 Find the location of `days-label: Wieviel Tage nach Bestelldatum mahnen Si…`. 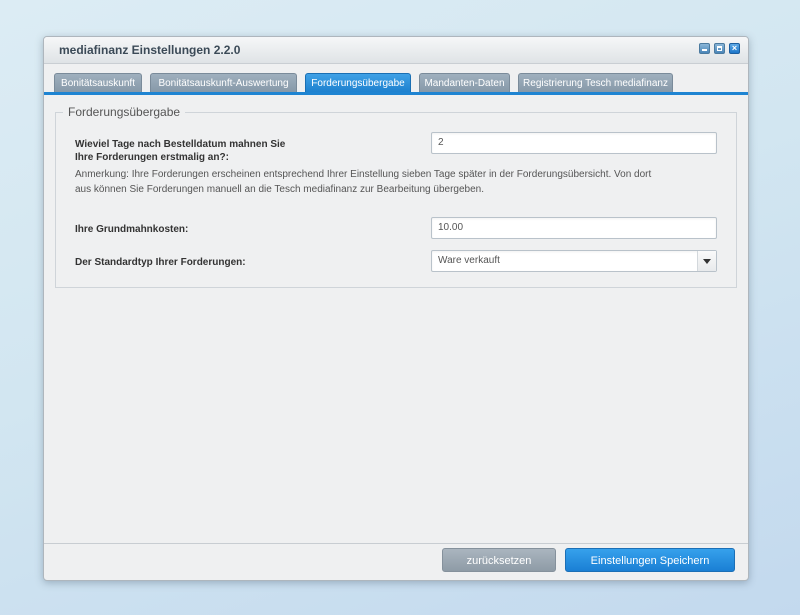

days-label: Wieviel Tage nach Bestelldatum mahnen Si… is located at coordinates (180, 151).